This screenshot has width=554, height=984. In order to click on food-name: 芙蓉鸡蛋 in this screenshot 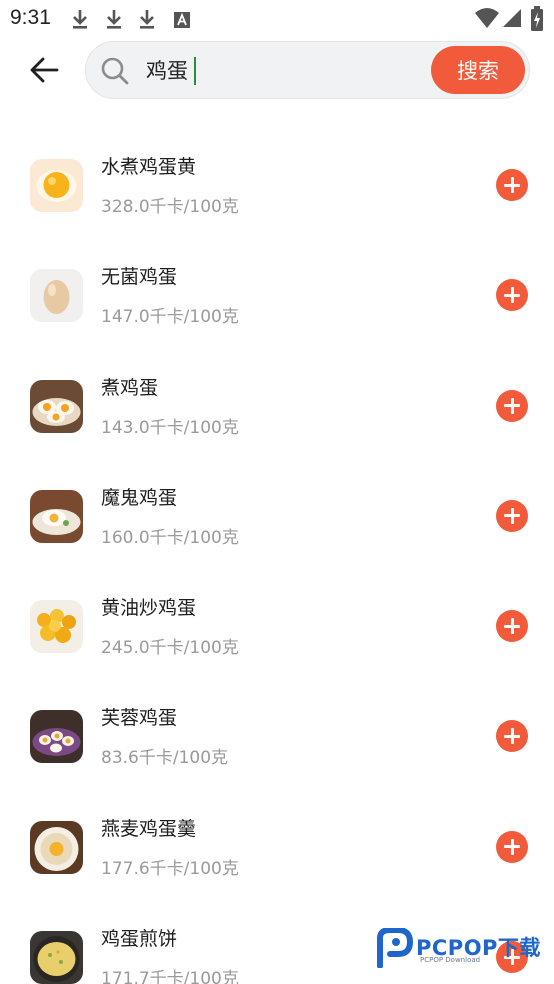, I will do `click(139, 718)`.